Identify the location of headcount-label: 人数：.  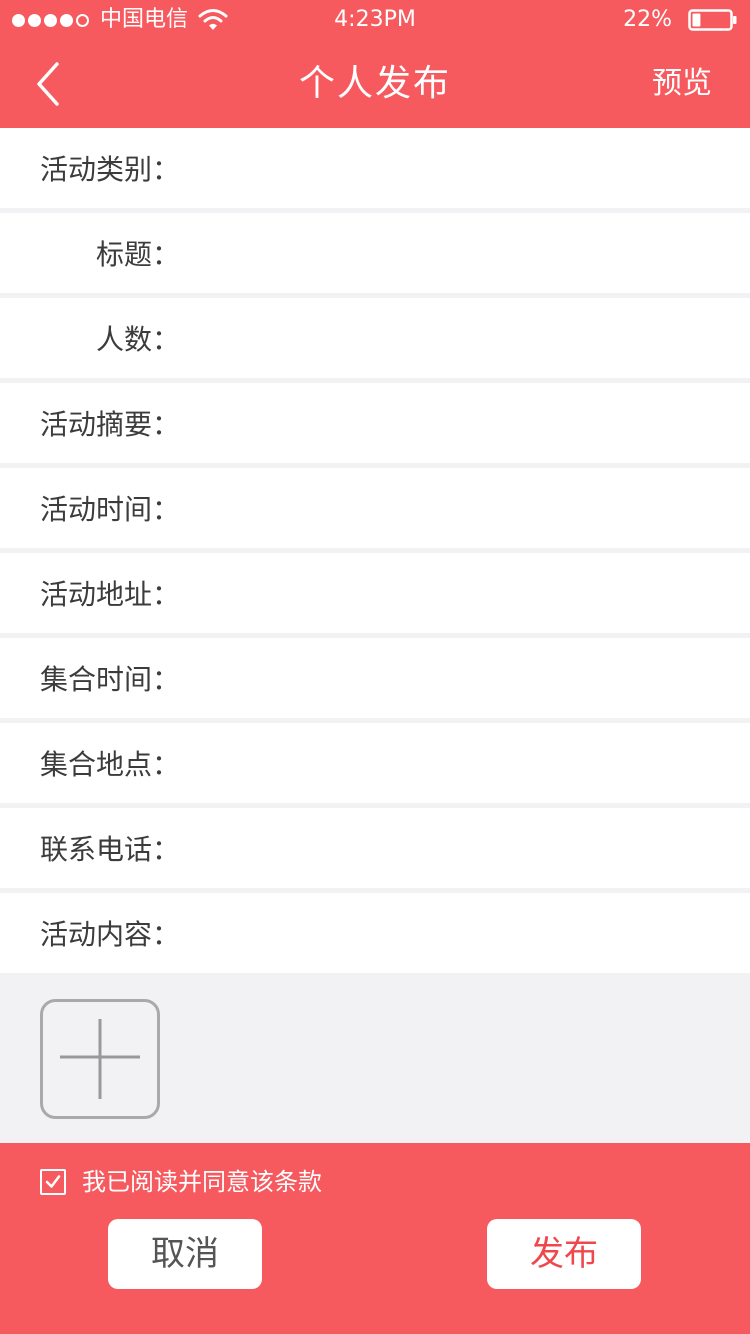
(137, 339).